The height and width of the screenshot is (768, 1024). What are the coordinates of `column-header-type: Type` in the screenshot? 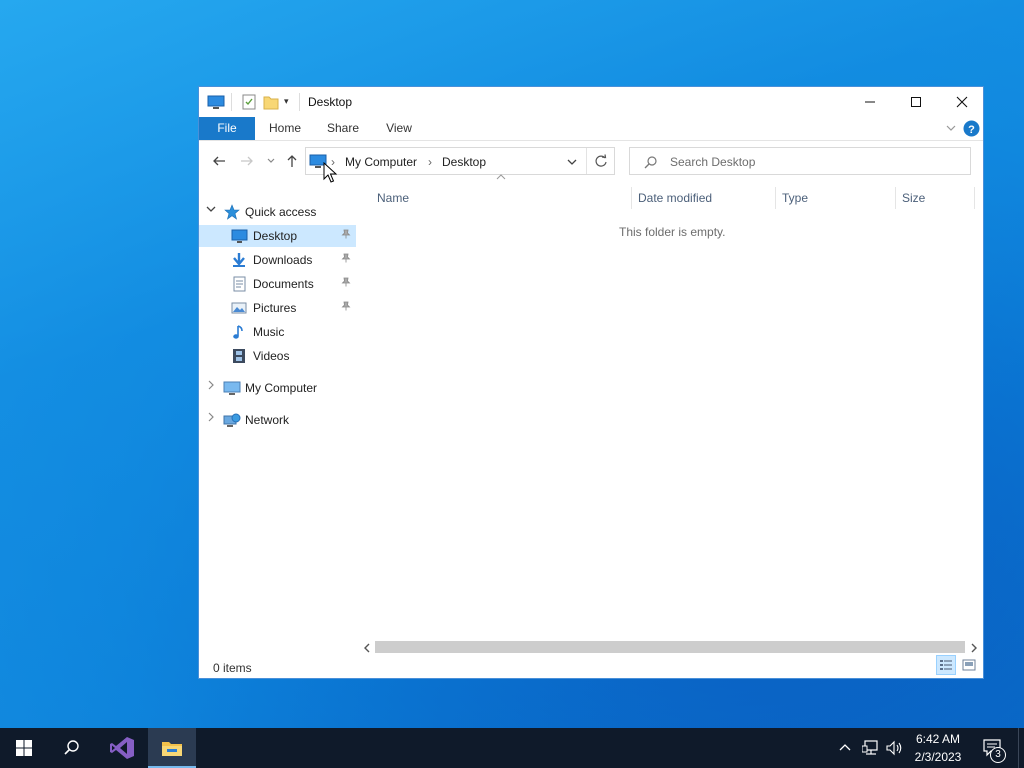 It's located at (795, 201).